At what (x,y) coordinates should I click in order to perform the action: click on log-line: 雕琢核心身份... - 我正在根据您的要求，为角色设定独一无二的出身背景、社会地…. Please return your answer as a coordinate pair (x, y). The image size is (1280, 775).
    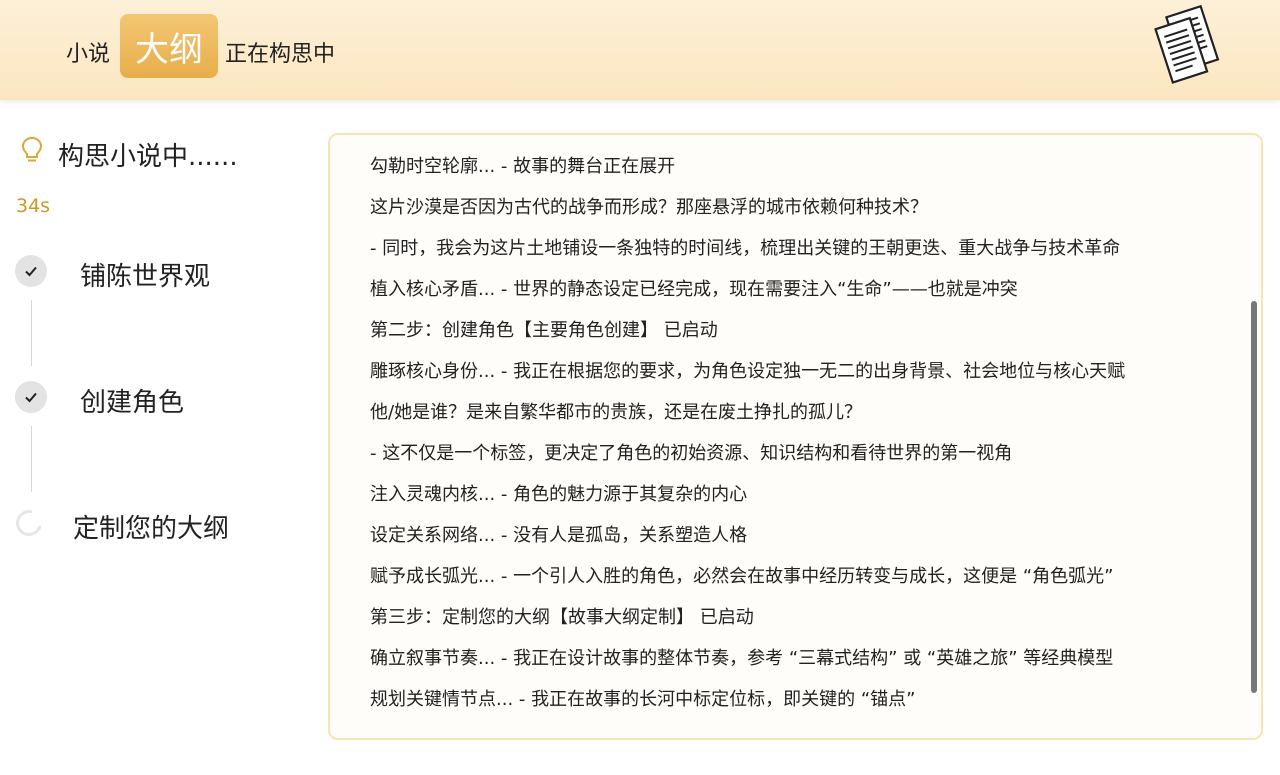
    Looking at the image, I should click on (748, 371).